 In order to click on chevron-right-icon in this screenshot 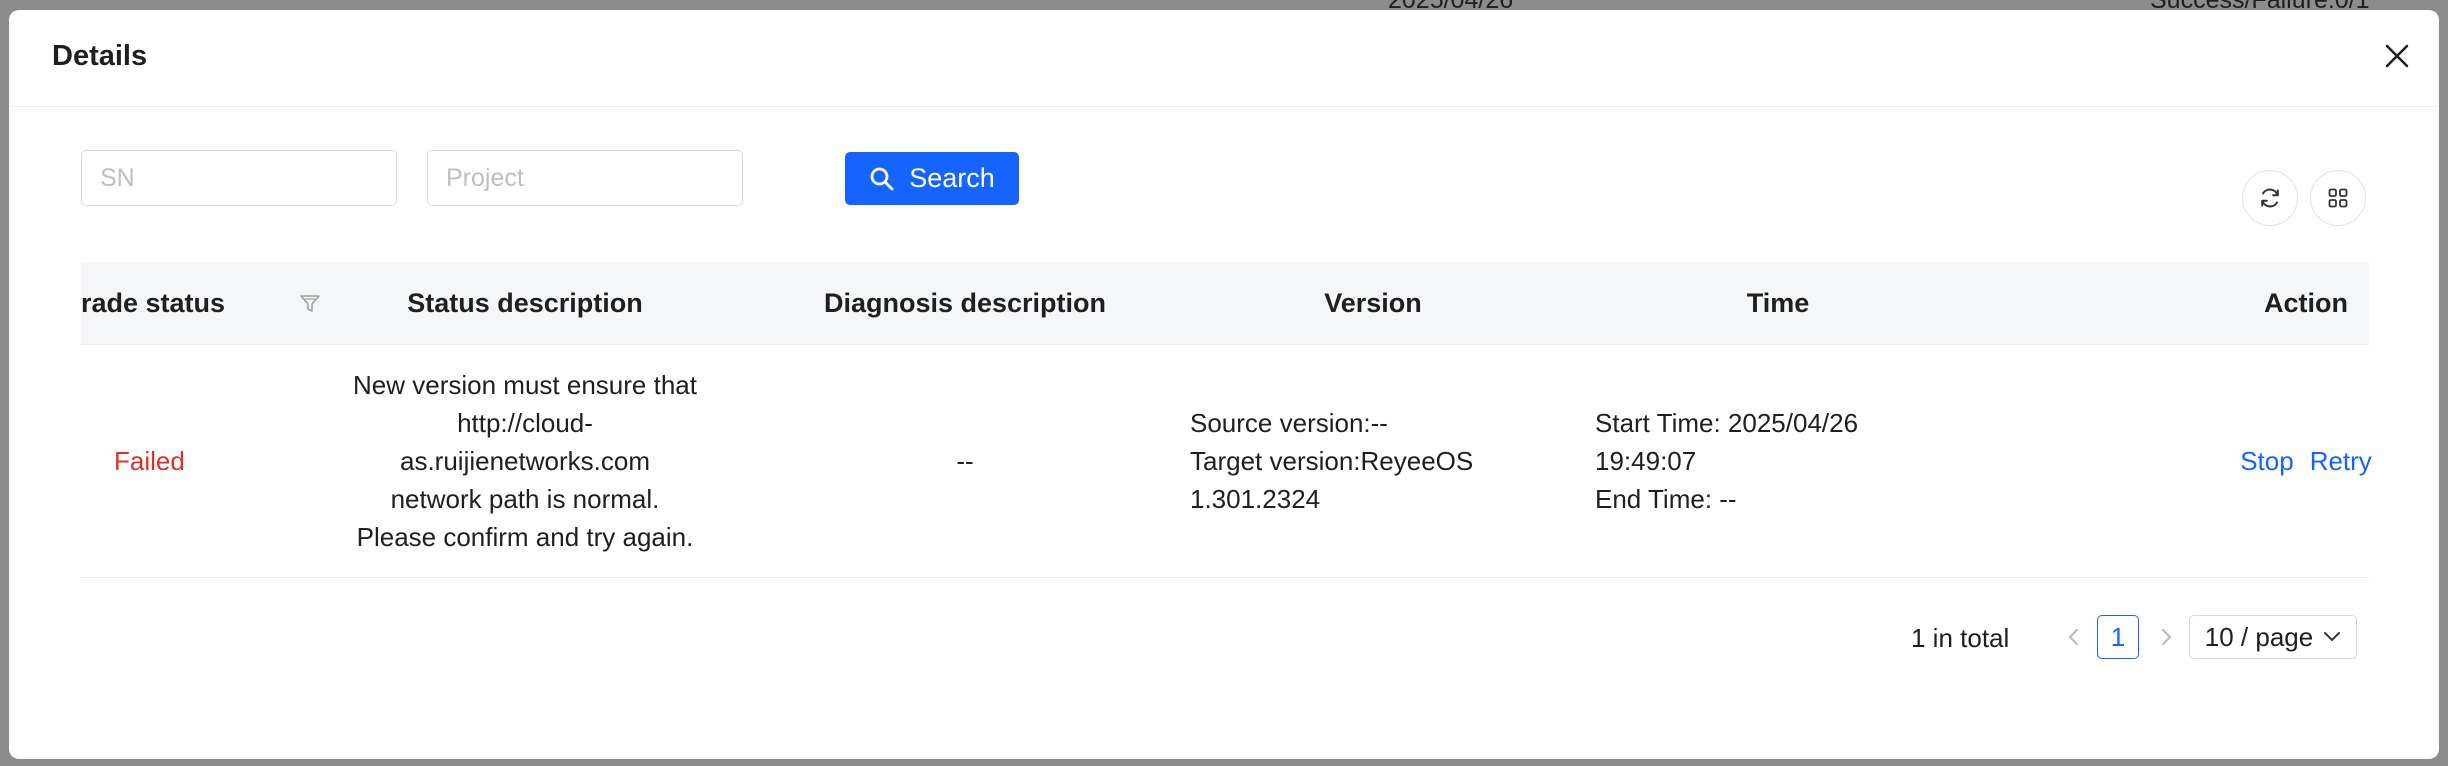, I will do `click(2167, 637)`.